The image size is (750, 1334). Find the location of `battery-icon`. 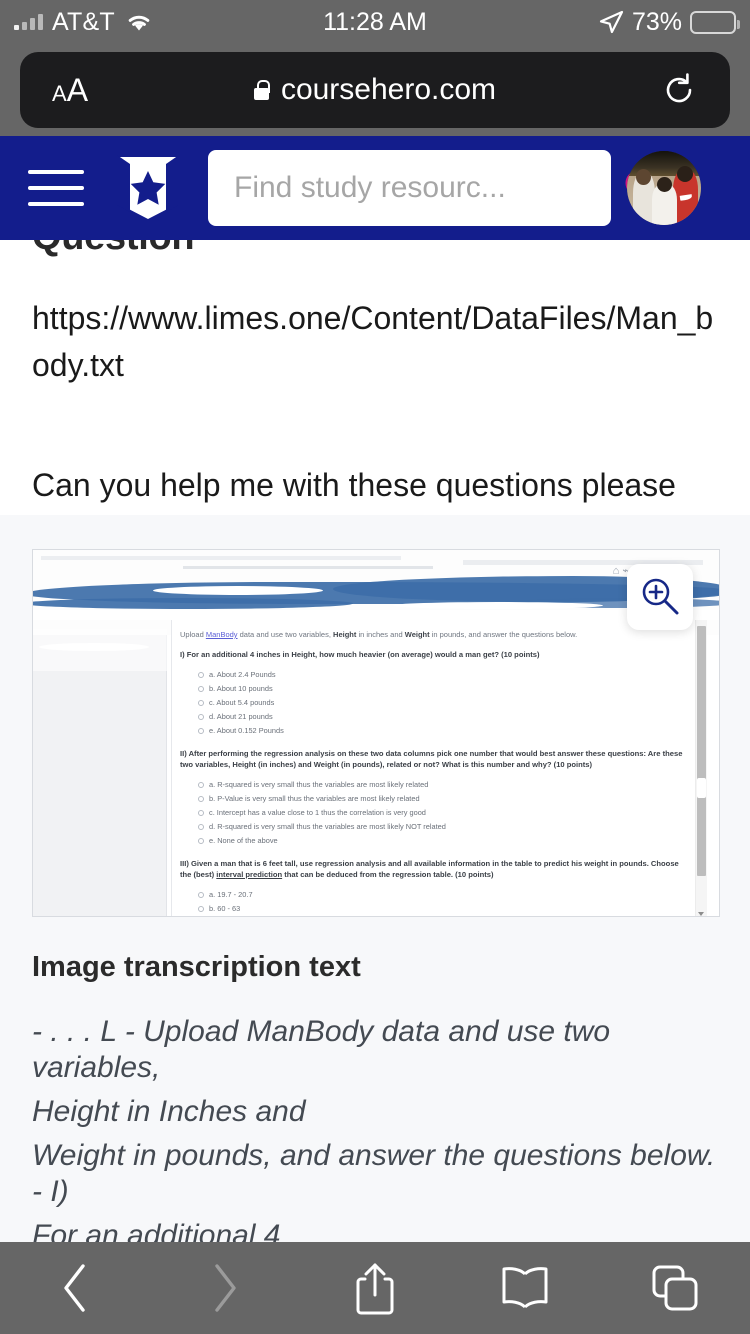

battery-icon is located at coordinates (715, 22).